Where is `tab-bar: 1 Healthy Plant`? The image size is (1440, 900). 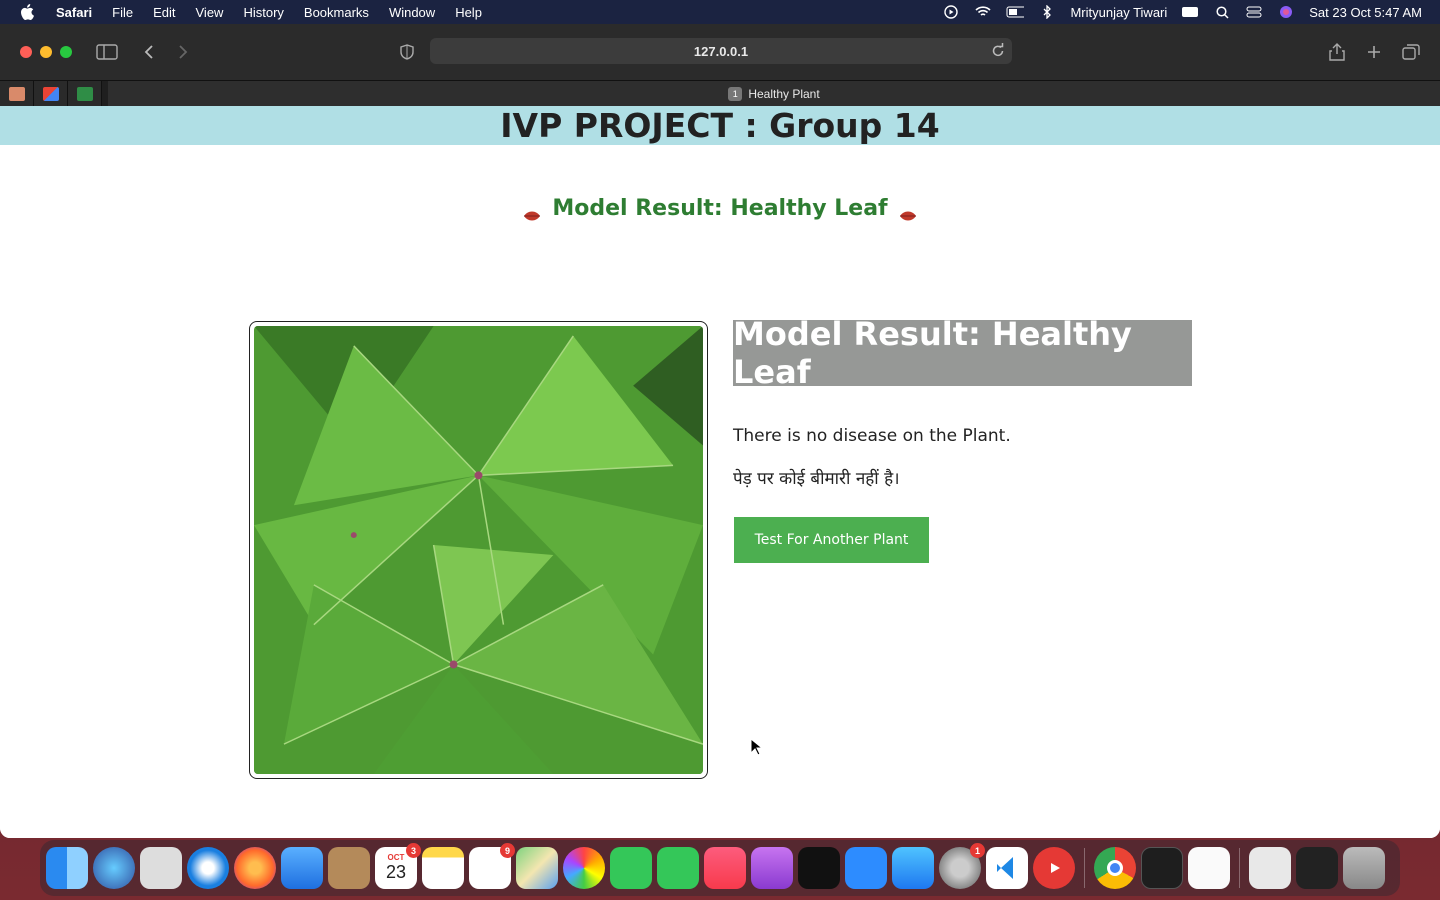
tab-bar: 1 Healthy Plant is located at coordinates (720, 93).